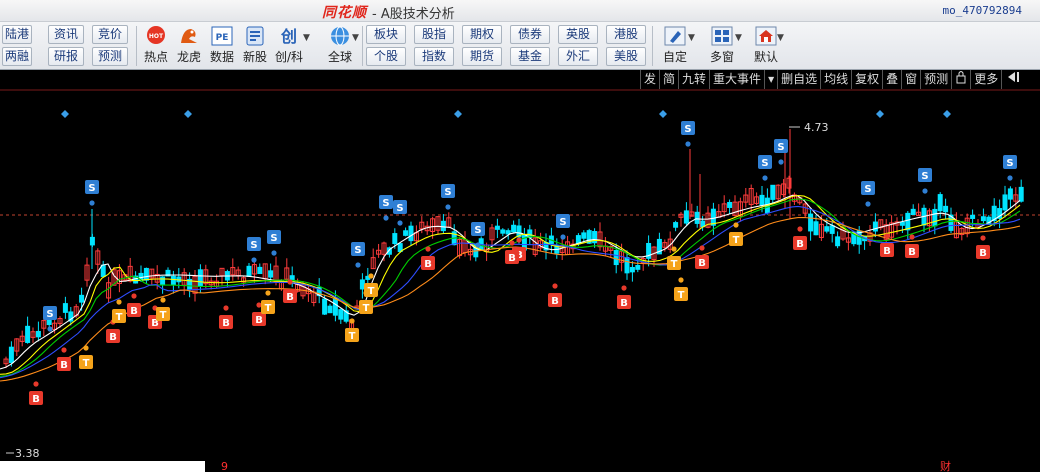 The image size is (1040, 472). Describe the element at coordinates (255, 46) in the screenshot. I see `xingu-button: 新股` at that location.